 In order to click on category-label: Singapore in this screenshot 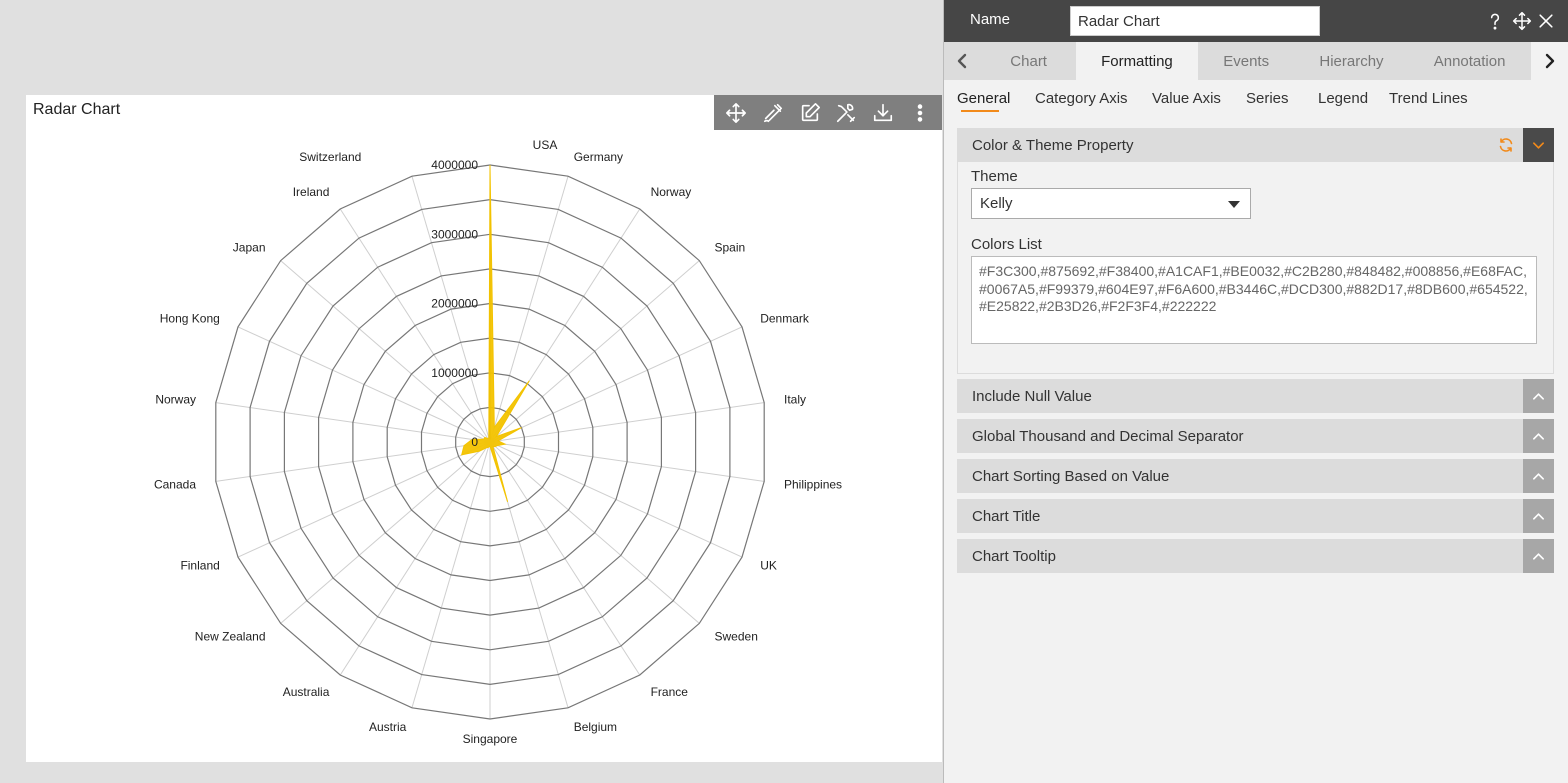, I will do `click(490, 739)`.